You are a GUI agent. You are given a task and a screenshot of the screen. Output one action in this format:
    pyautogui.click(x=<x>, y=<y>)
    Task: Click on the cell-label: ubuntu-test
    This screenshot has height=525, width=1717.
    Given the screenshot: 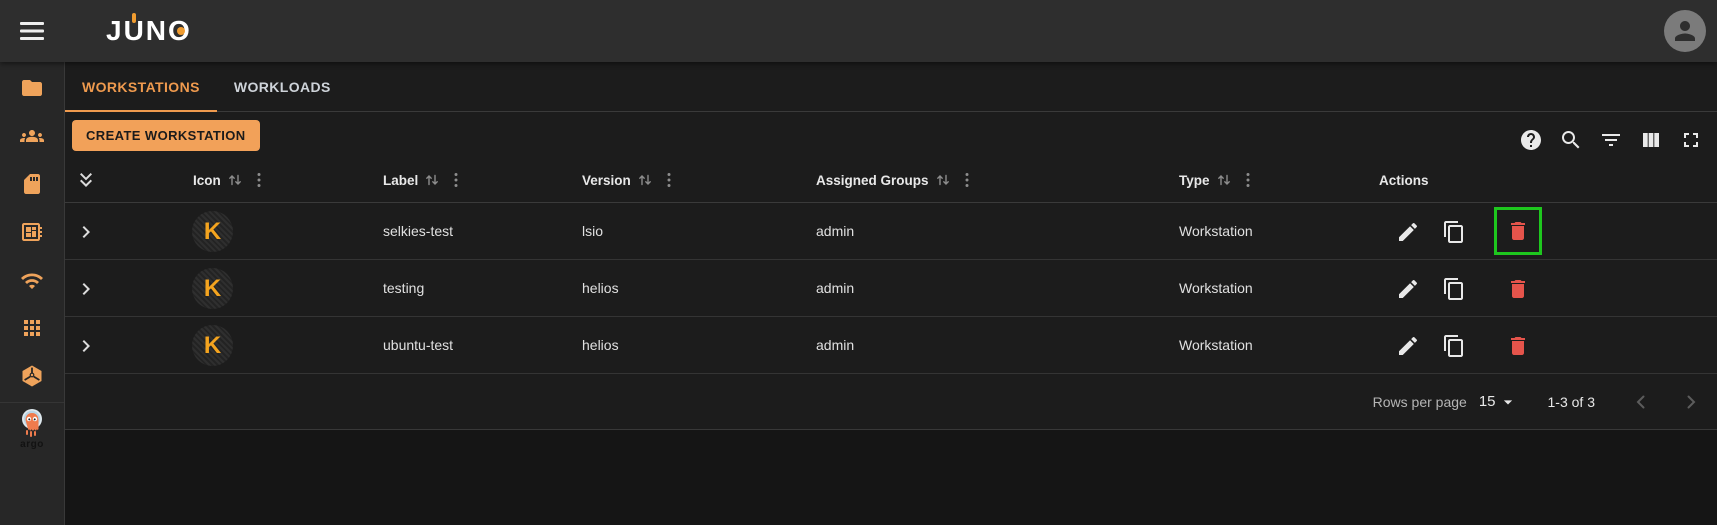 What is the action you would take?
    pyautogui.click(x=418, y=345)
    